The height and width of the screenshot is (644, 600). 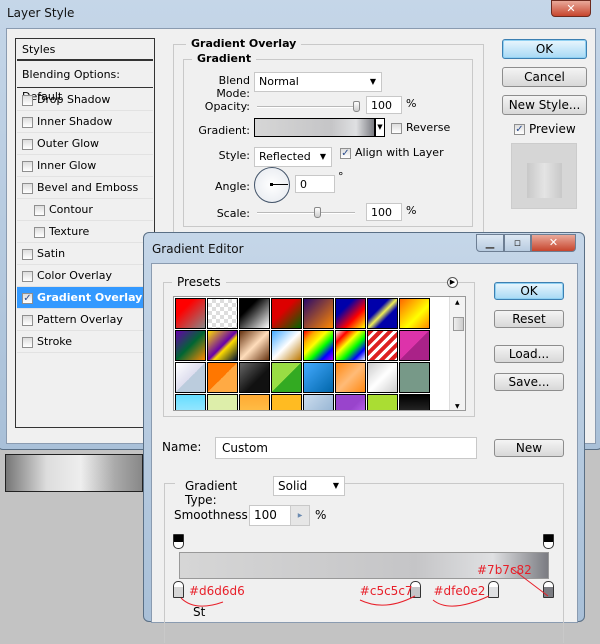 I want to click on scroll-up-icon: ▲, so click(x=457, y=302).